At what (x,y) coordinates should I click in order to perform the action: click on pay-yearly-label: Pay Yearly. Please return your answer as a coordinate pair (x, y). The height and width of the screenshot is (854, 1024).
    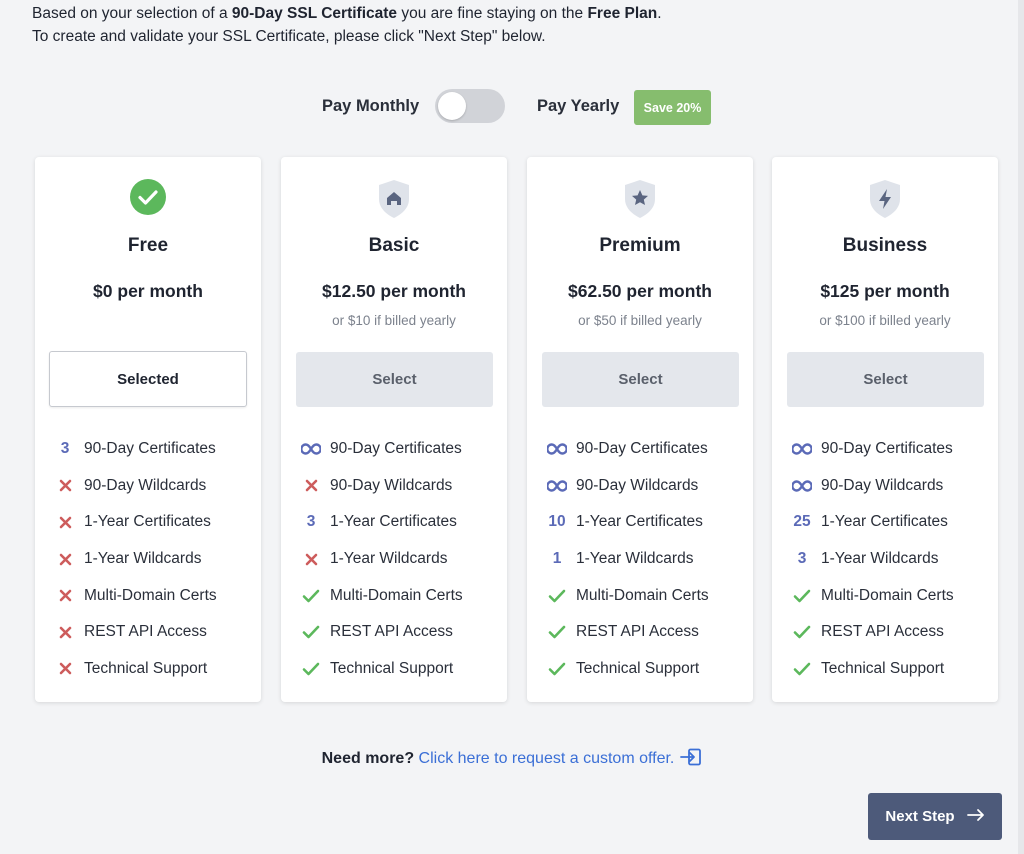
    Looking at the image, I should click on (578, 106).